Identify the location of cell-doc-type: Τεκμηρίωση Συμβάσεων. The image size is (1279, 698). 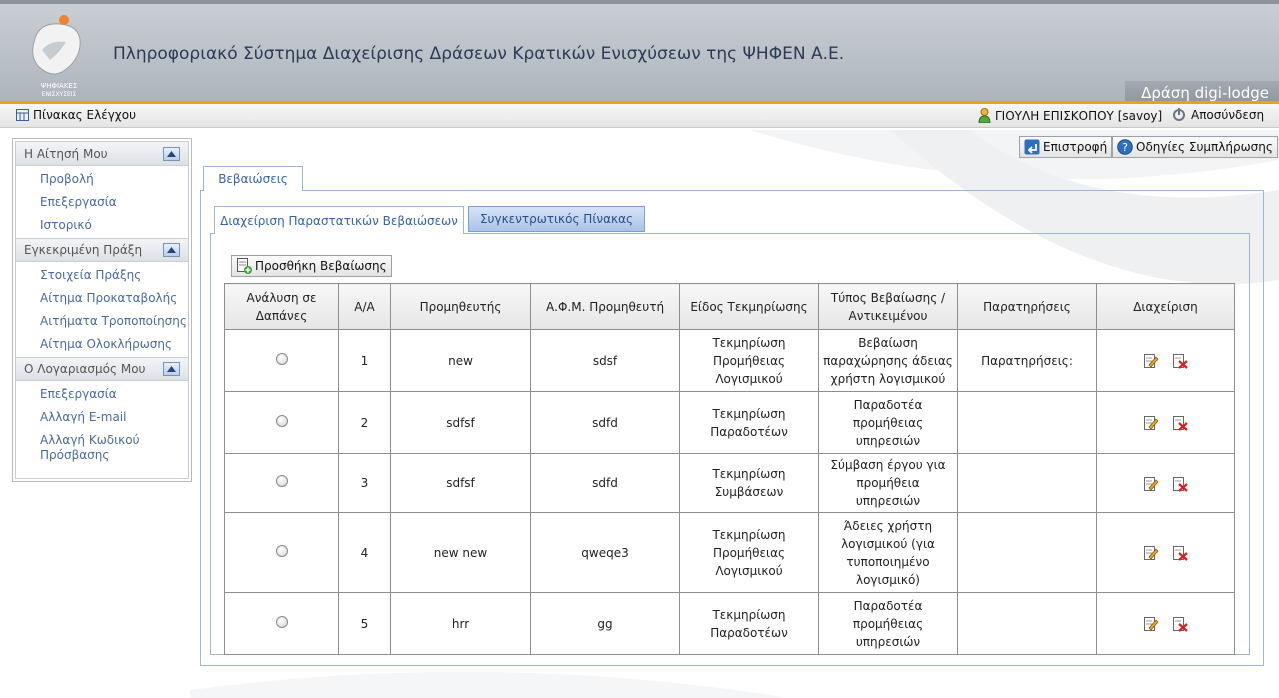
(749, 483).